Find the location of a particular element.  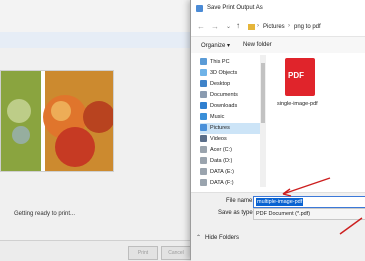

arrow-to-filename is located at coordinates (306, 186).